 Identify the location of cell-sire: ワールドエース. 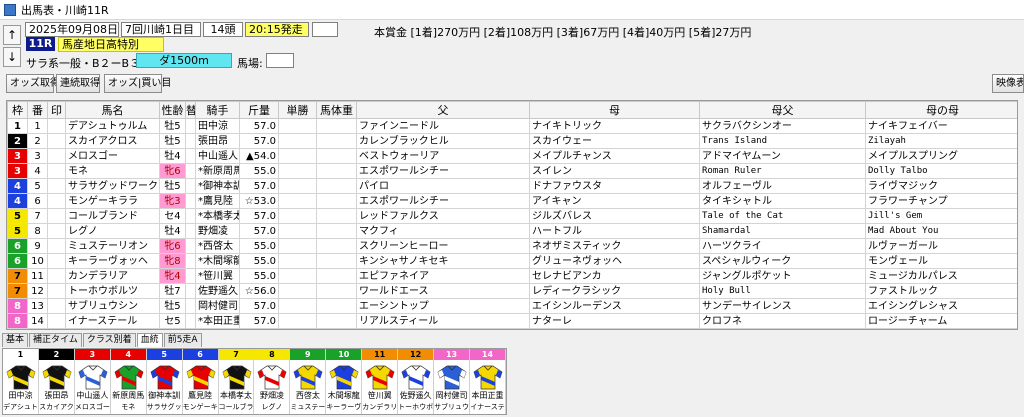
(443, 291).